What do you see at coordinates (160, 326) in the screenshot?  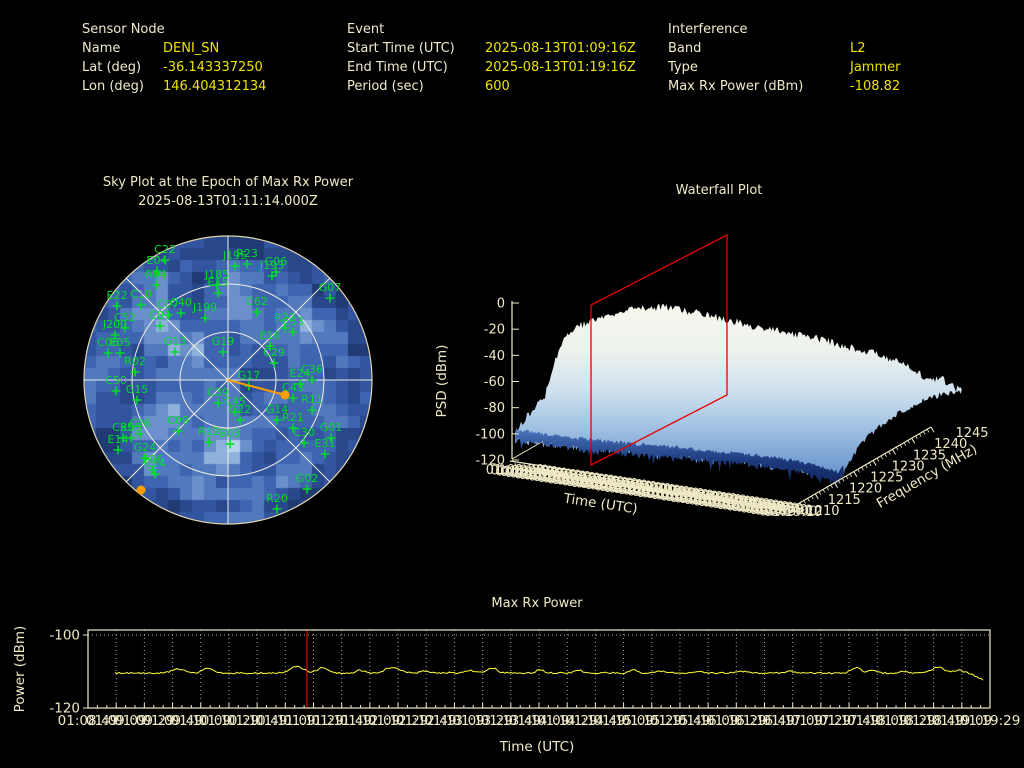 I see `satellite-cross-C03` at bounding box center [160, 326].